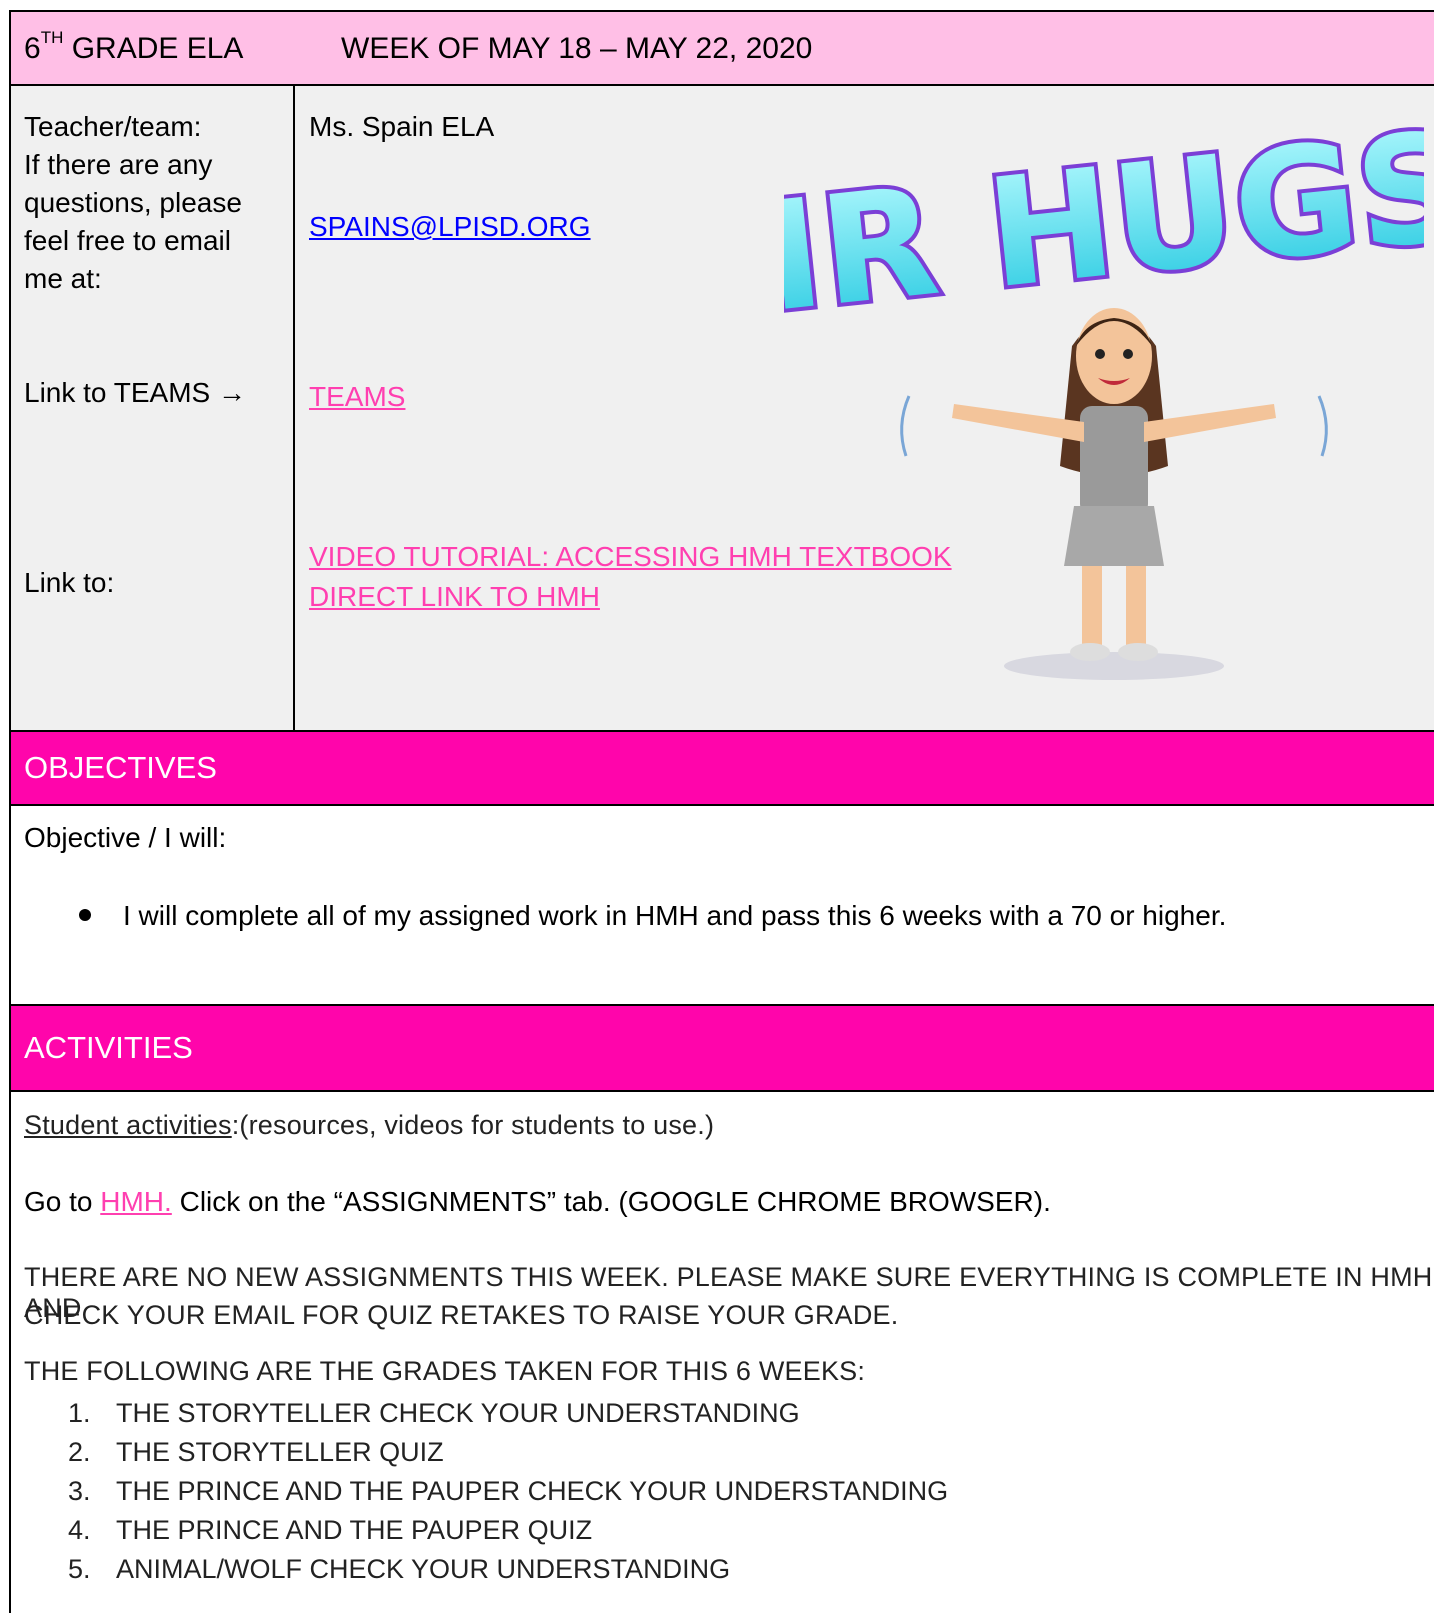 The image size is (1442, 1613). What do you see at coordinates (1114, 494) in the screenshot?
I see `avatar-icon` at bounding box center [1114, 494].